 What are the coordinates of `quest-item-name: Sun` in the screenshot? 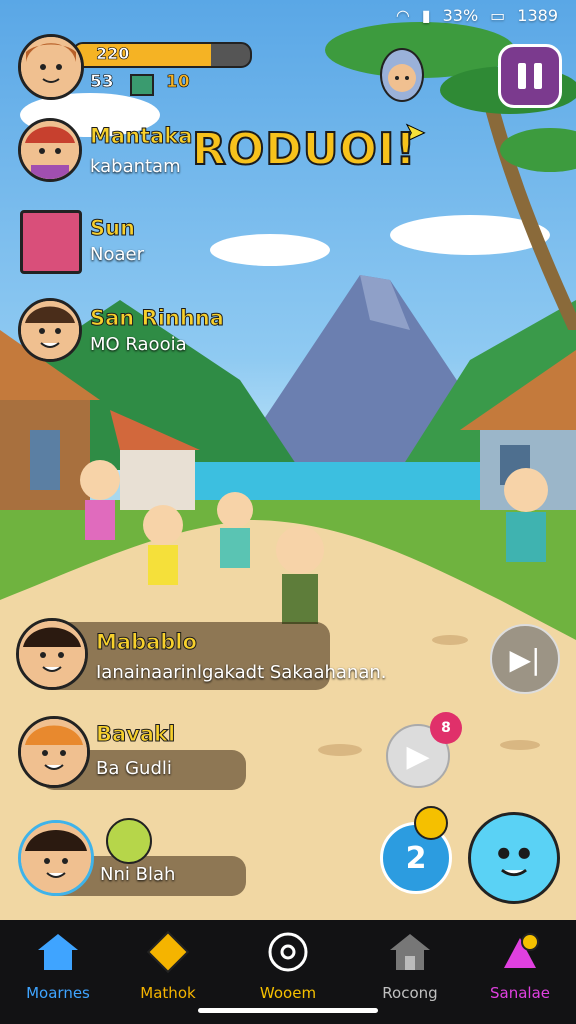 It's located at (112, 228).